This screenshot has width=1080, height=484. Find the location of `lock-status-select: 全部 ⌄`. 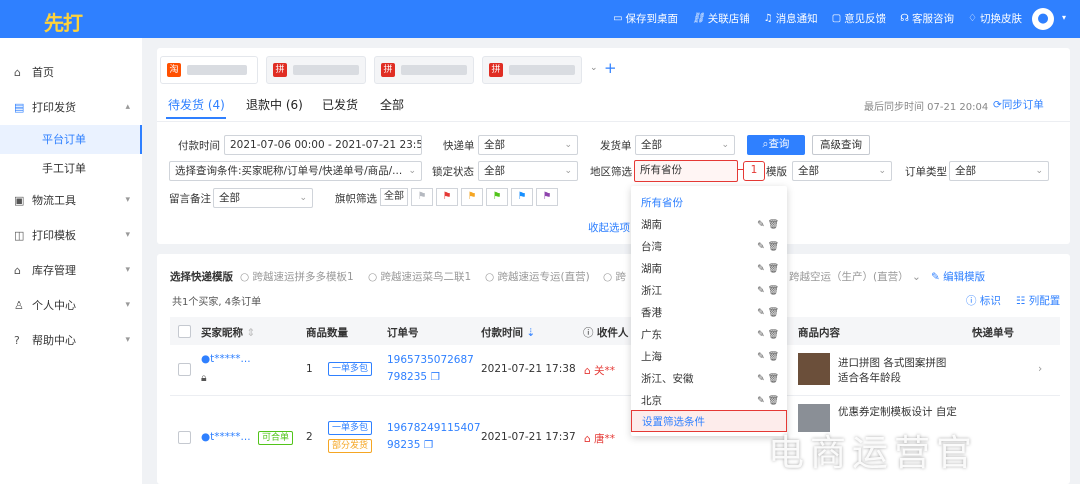

lock-status-select: 全部 ⌄ is located at coordinates (528, 171).